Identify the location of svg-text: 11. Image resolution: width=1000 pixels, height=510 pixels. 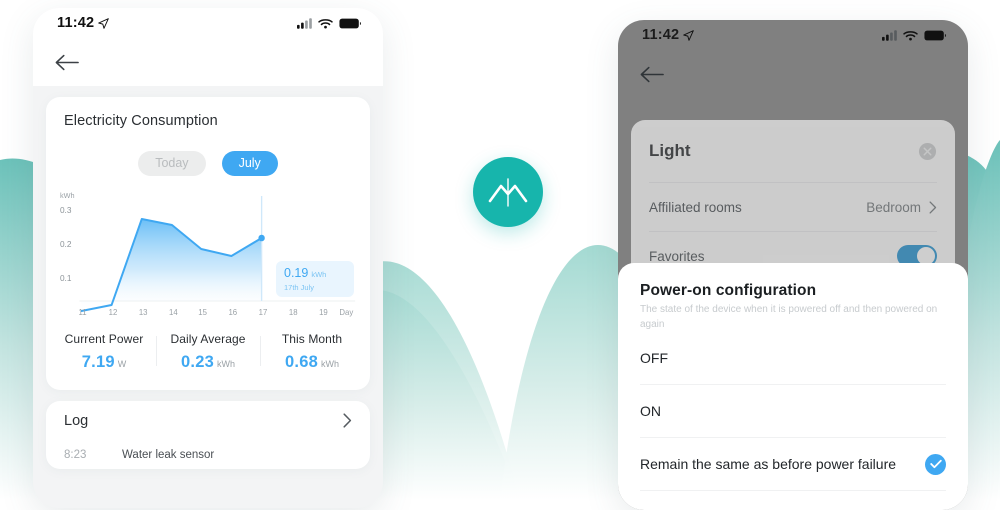
(82, 311).